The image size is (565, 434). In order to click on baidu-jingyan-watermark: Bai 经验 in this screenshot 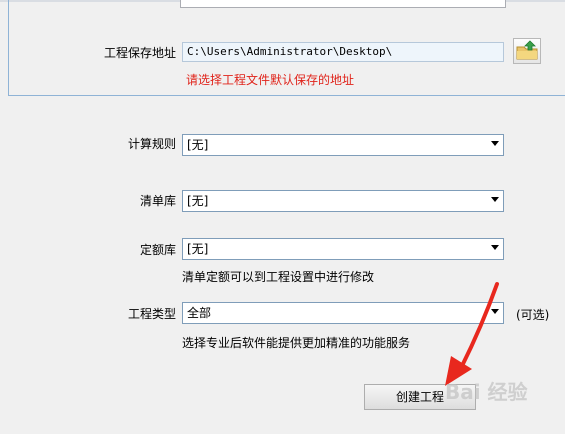, I will do `click(486, 392)`.